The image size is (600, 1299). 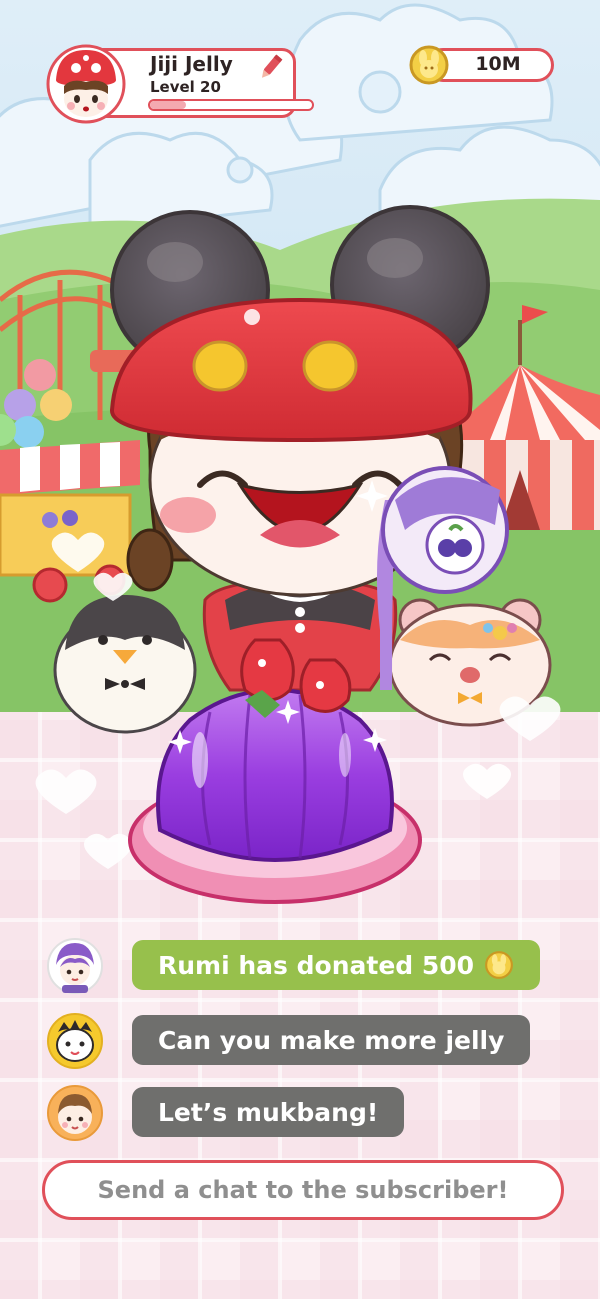 I want to click on donation-bubble: Rumi has donated 500, so click(x=336, y=965).